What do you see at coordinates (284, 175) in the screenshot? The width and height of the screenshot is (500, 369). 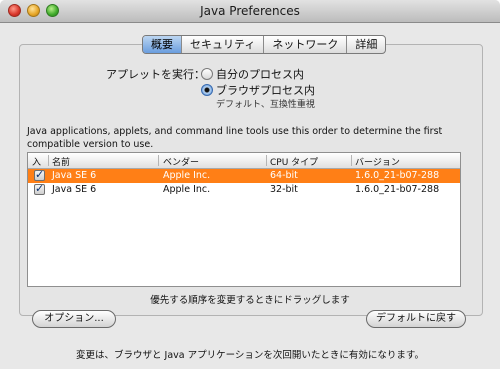 I see `row-cpu-type: 64-bit` at bounding box center [284, 175].